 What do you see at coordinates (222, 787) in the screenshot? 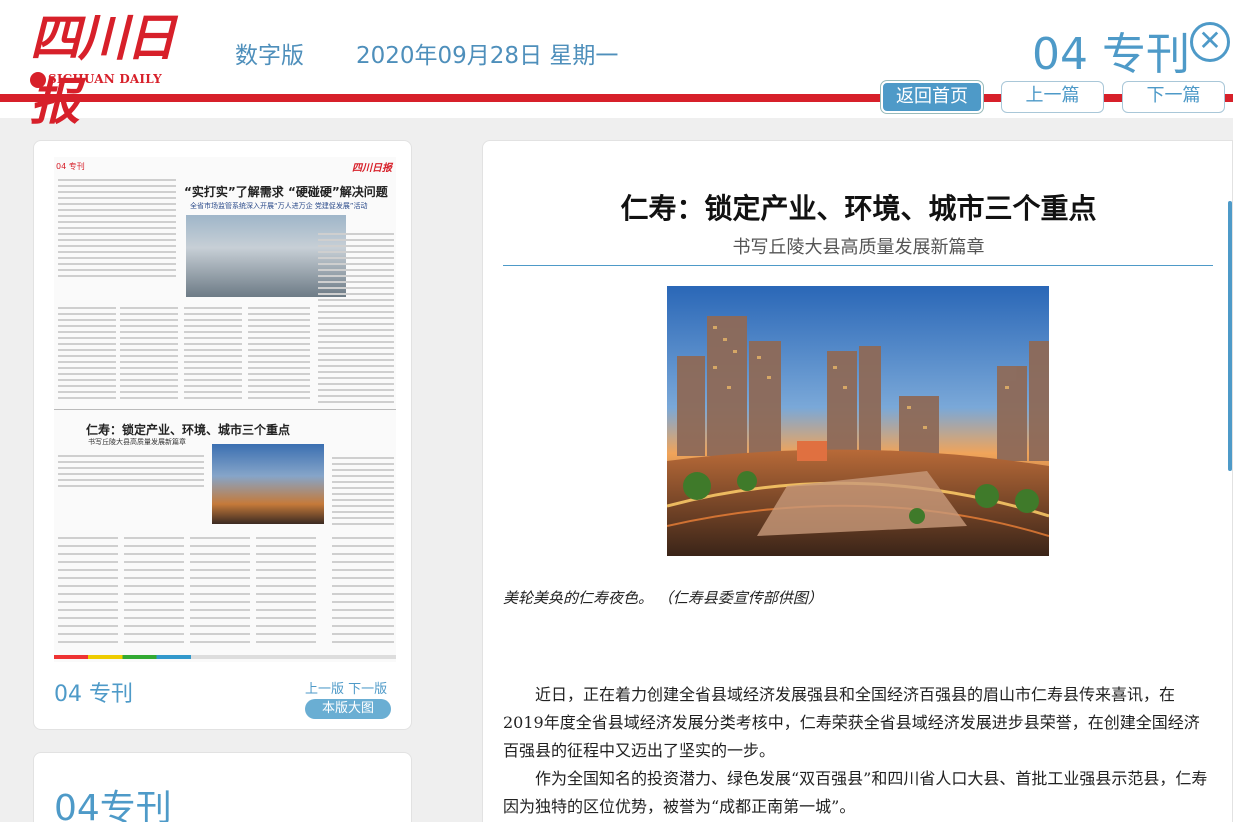
I see `section-card: 04专刊` at bounding box center [222, 787].